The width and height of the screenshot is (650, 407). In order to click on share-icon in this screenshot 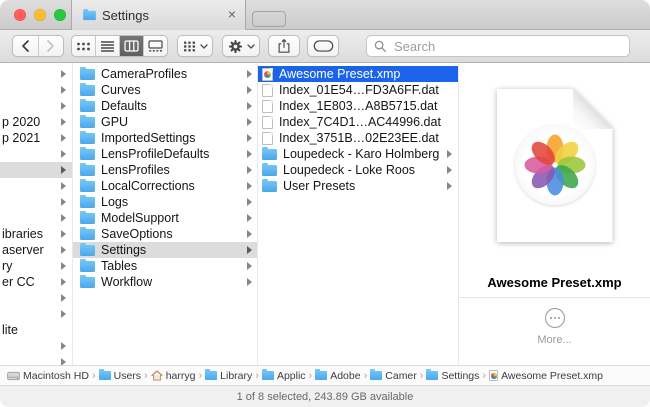, I will do `click(284, 45)`.